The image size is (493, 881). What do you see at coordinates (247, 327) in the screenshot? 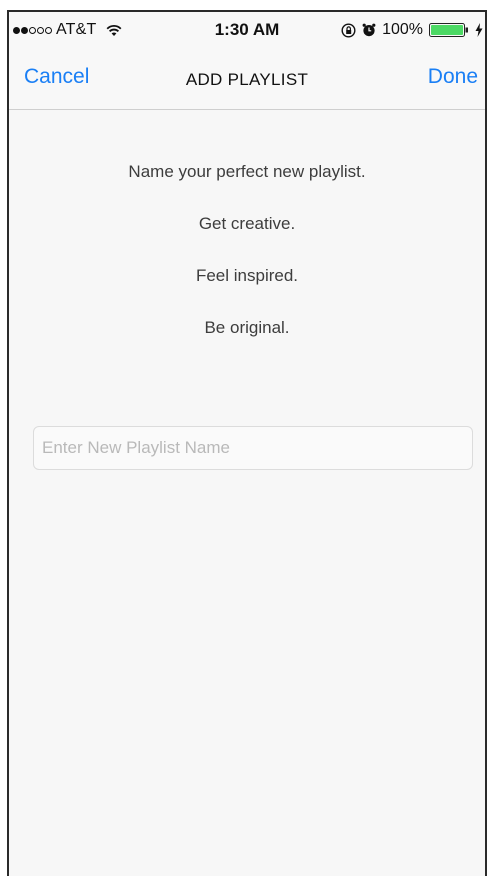
I see `prompt-text: Be original.` at bounding box center [247, 327].